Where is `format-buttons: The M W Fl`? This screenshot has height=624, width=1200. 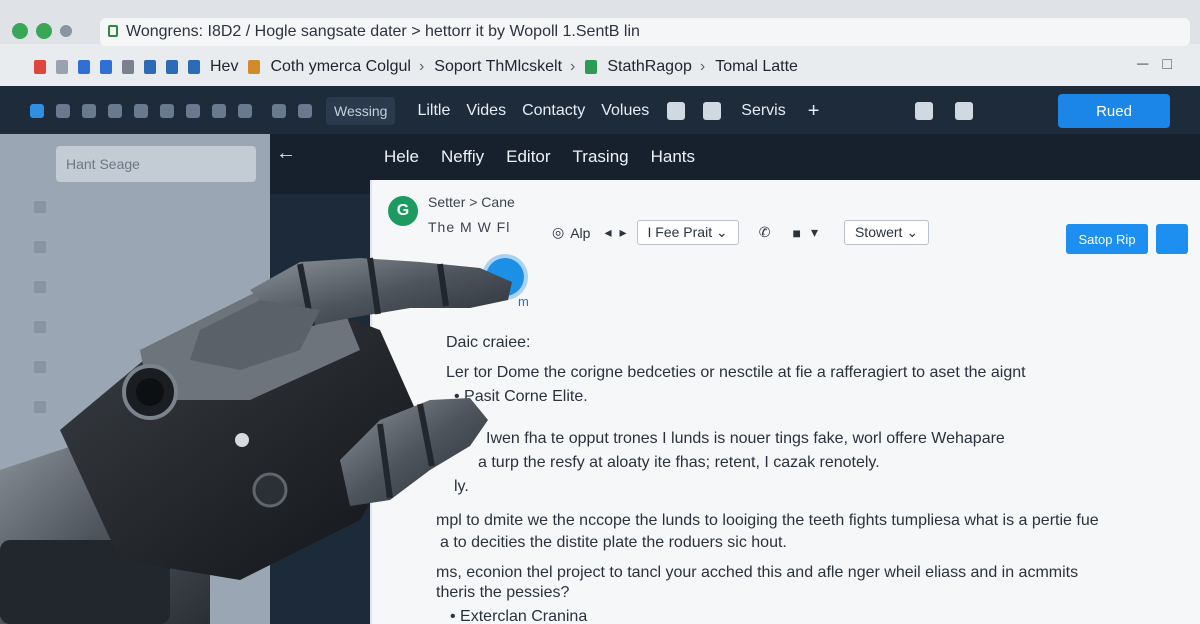 format-buttons: The M W Fl is located at coordinates (469, 227).